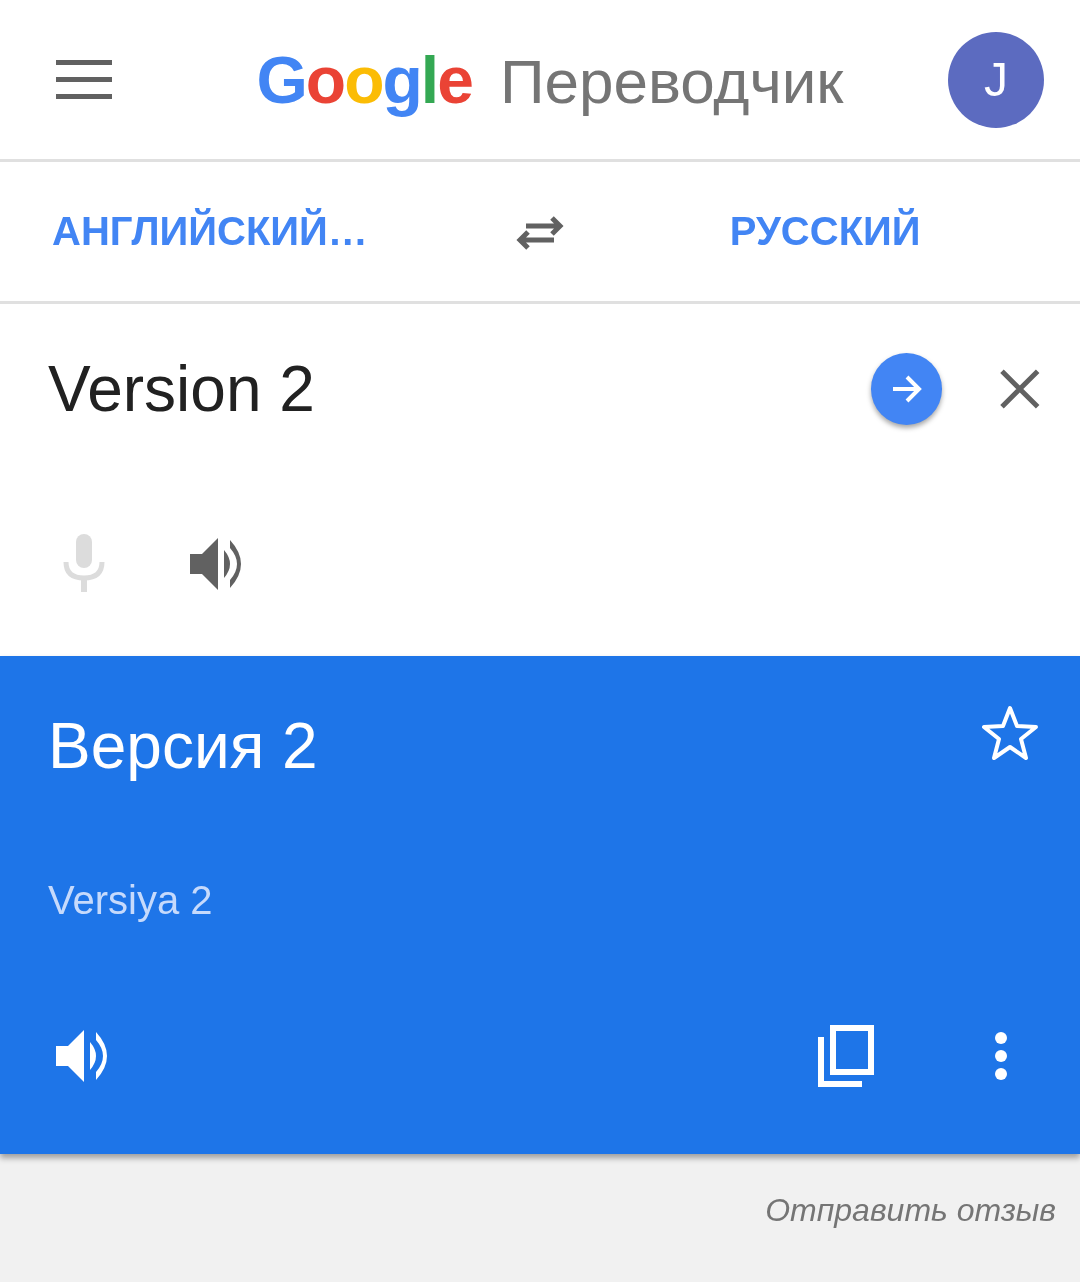  I want to click on more-icon, so click(1001, 1056).